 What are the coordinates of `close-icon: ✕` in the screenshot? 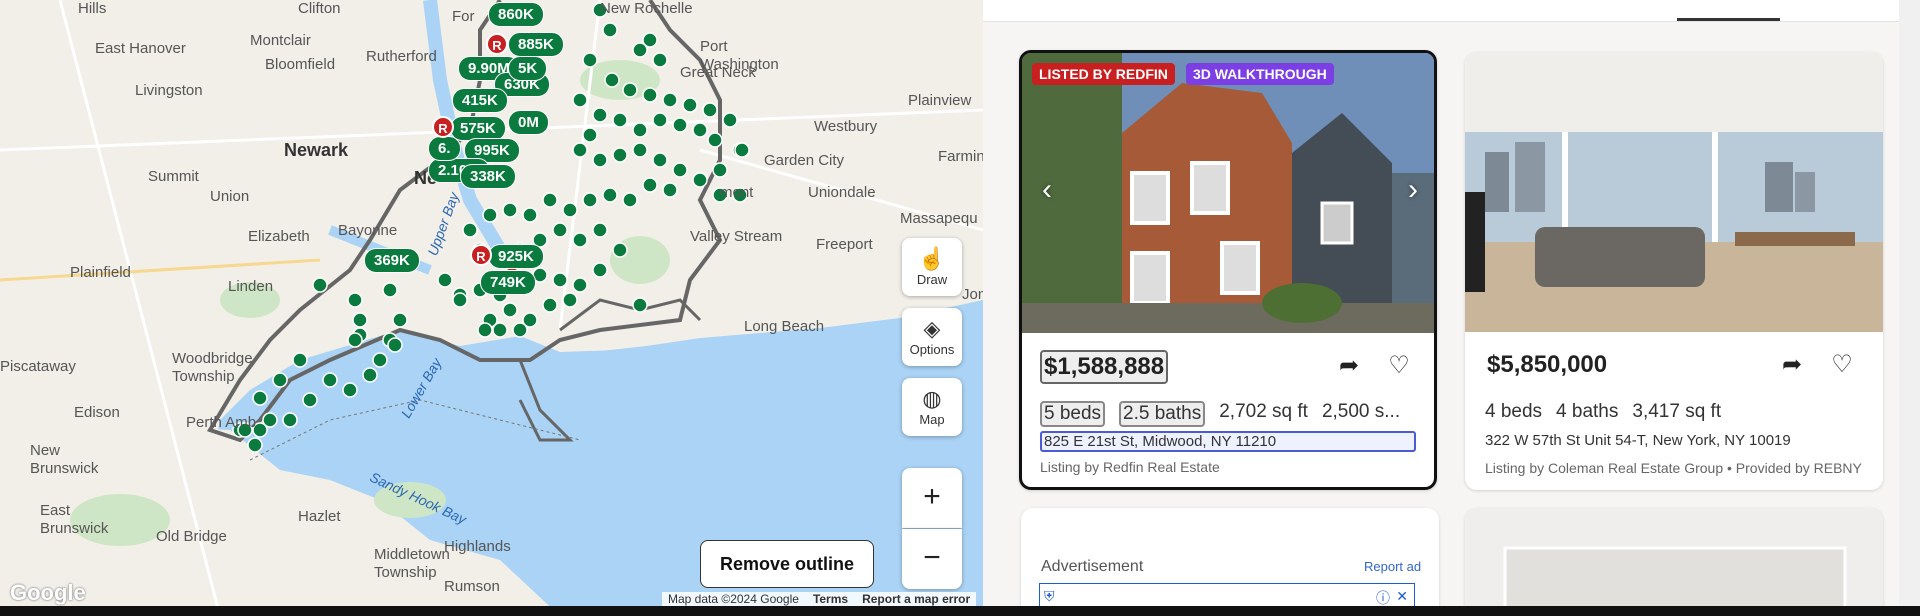 It's located at (1402, 596).